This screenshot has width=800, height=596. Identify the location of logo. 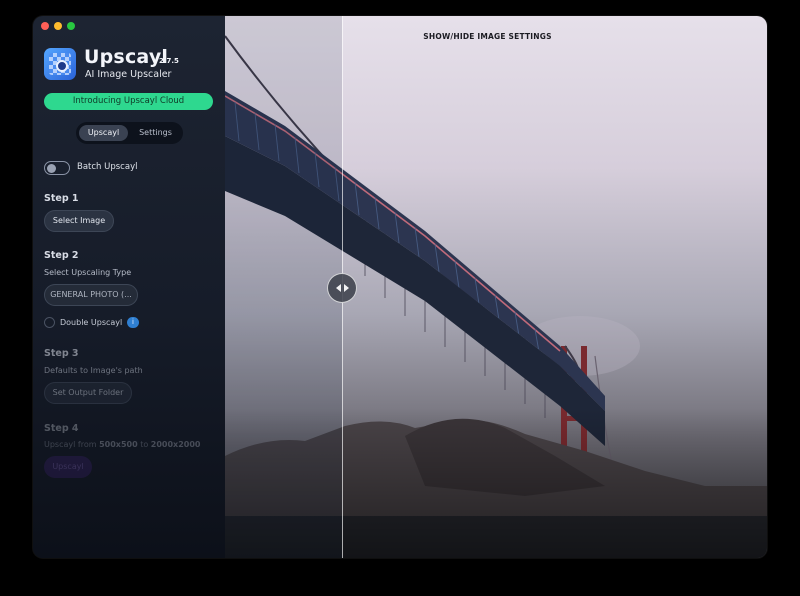
(60, 64).